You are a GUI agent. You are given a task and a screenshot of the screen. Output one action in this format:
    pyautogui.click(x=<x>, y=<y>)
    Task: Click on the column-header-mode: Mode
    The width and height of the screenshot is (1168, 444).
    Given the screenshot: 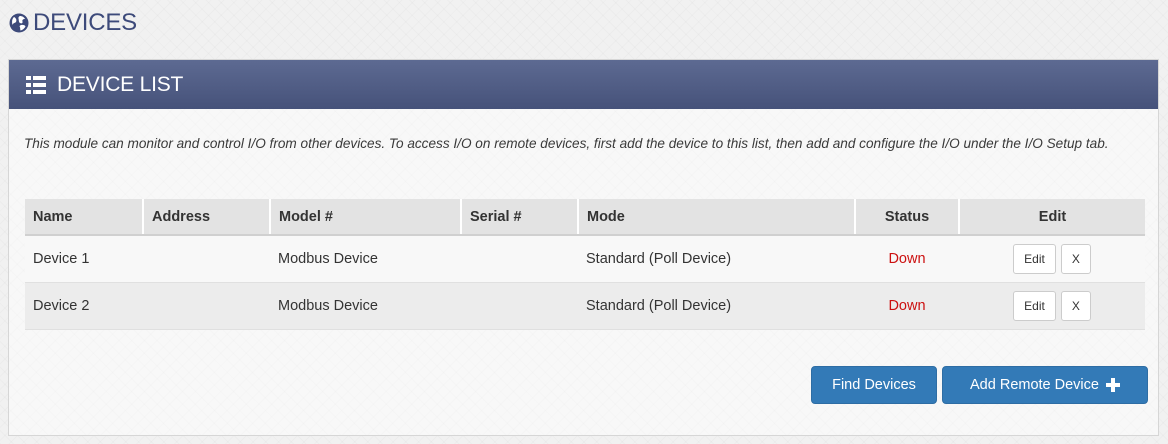 What is the action you would take?
    pyautogui.click(x=716, y=217)
    